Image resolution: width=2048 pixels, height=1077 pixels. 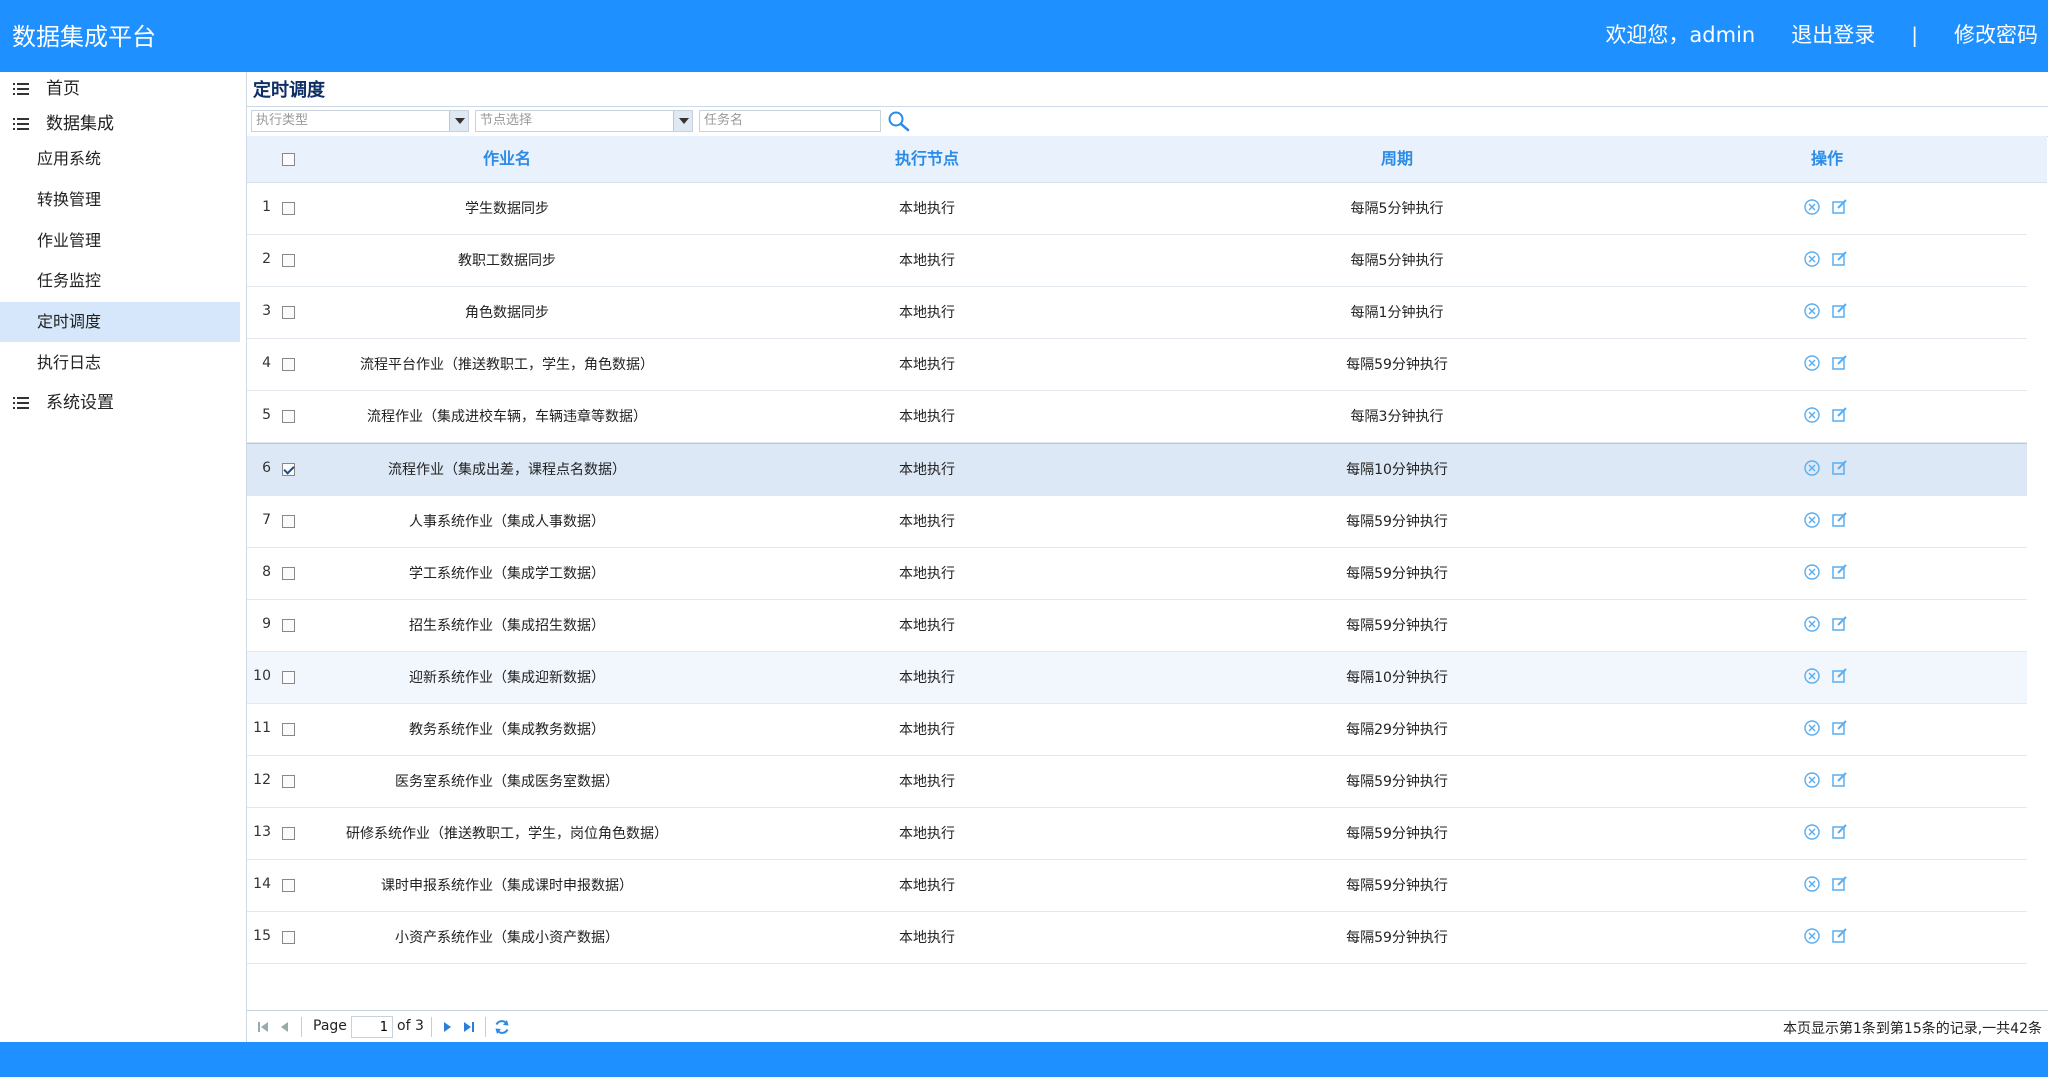 I want to click on first-page-icon, so click(x=263, y=1027).